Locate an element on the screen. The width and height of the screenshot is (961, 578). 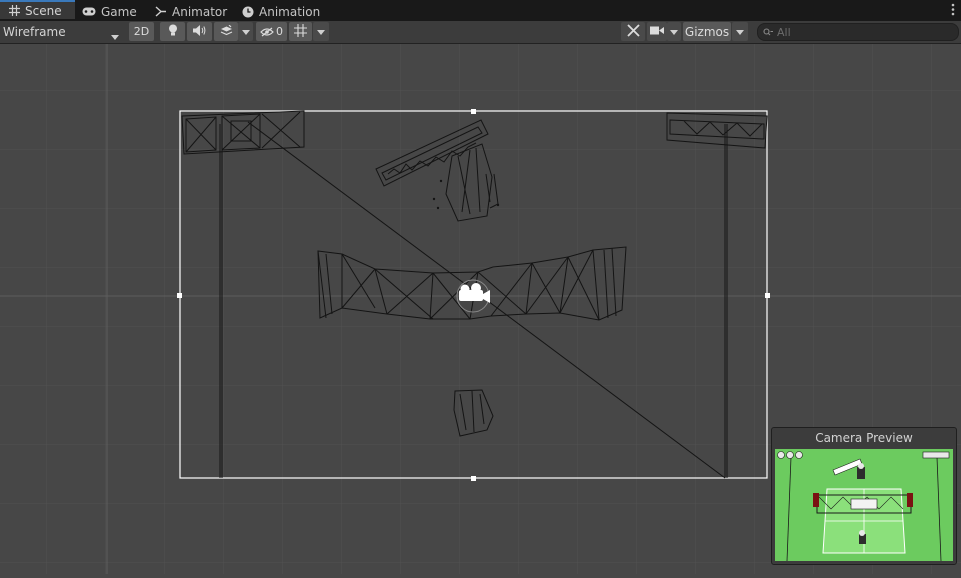
camera-preview-panel: Camera Preview is located at coordinates (864, 496).